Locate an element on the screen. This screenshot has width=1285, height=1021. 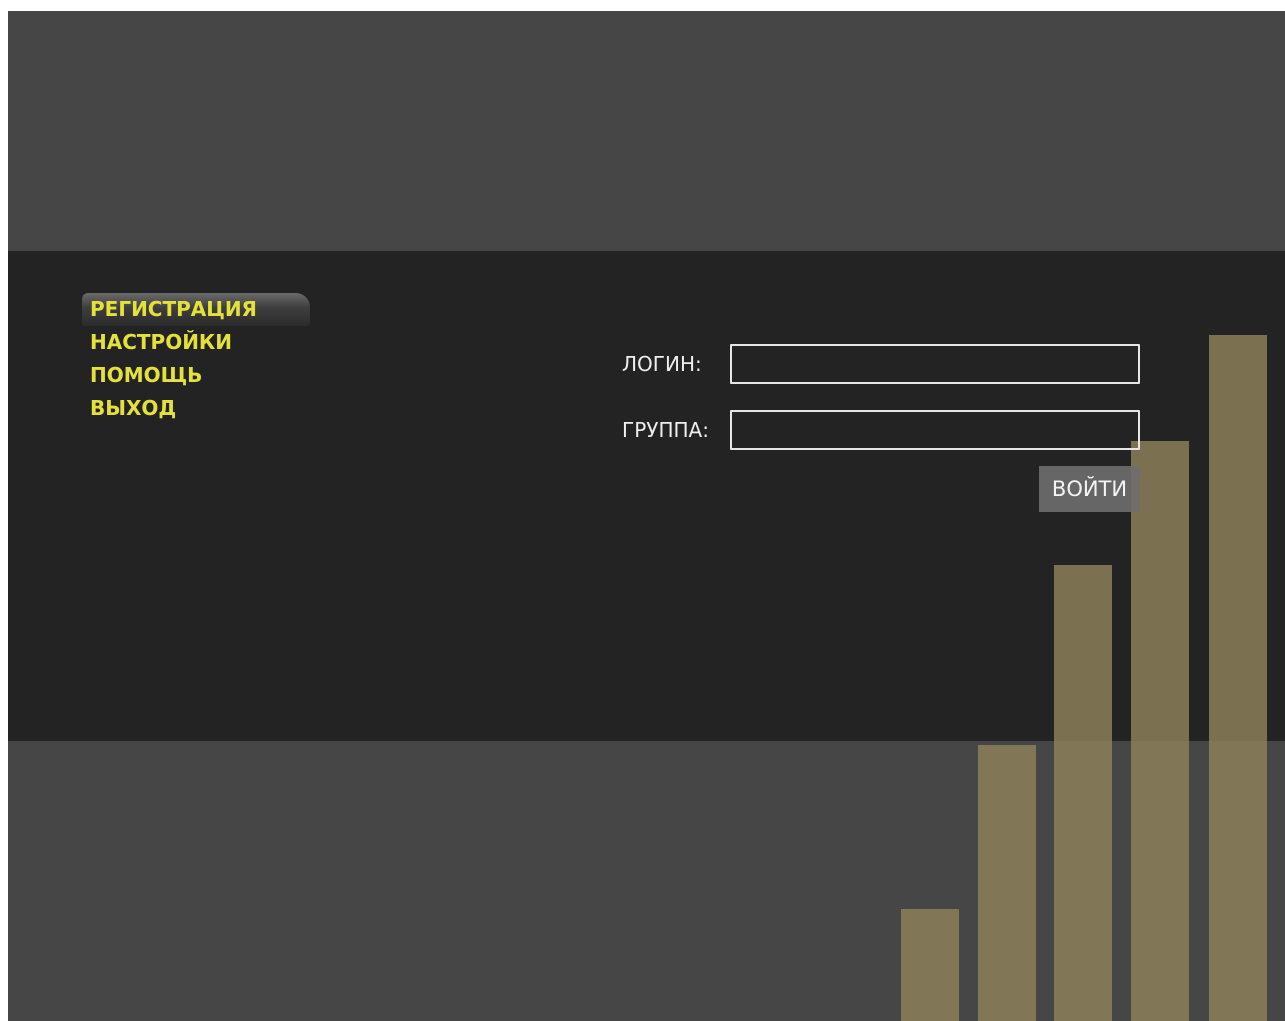
group-input is located at coordinates (935, 430).